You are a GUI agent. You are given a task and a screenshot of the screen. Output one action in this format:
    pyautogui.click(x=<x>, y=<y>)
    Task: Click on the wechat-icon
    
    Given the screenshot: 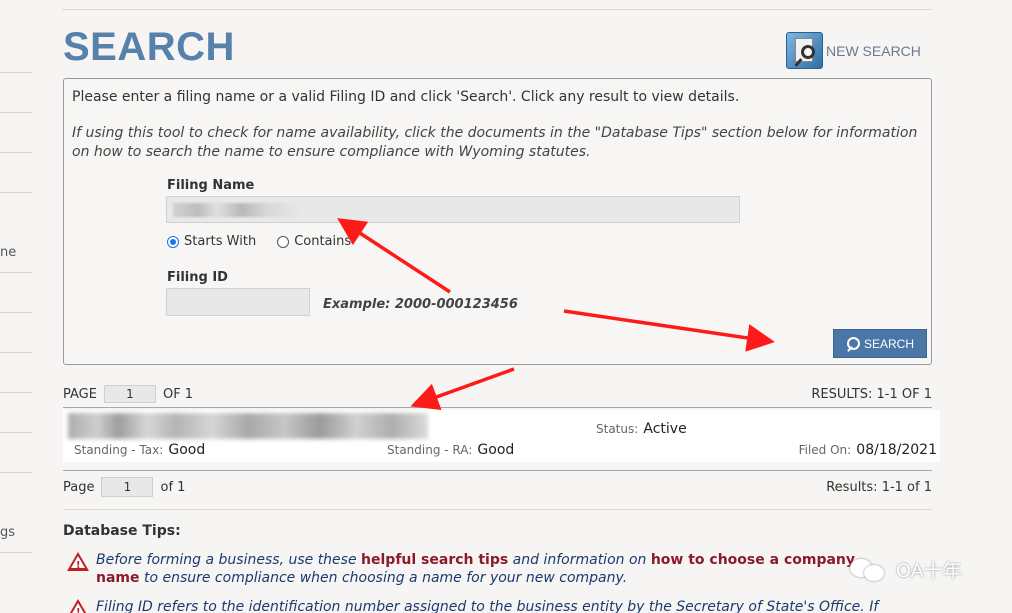 What is the action you would take?
    pyautogui.click(x=869, y=570)
    